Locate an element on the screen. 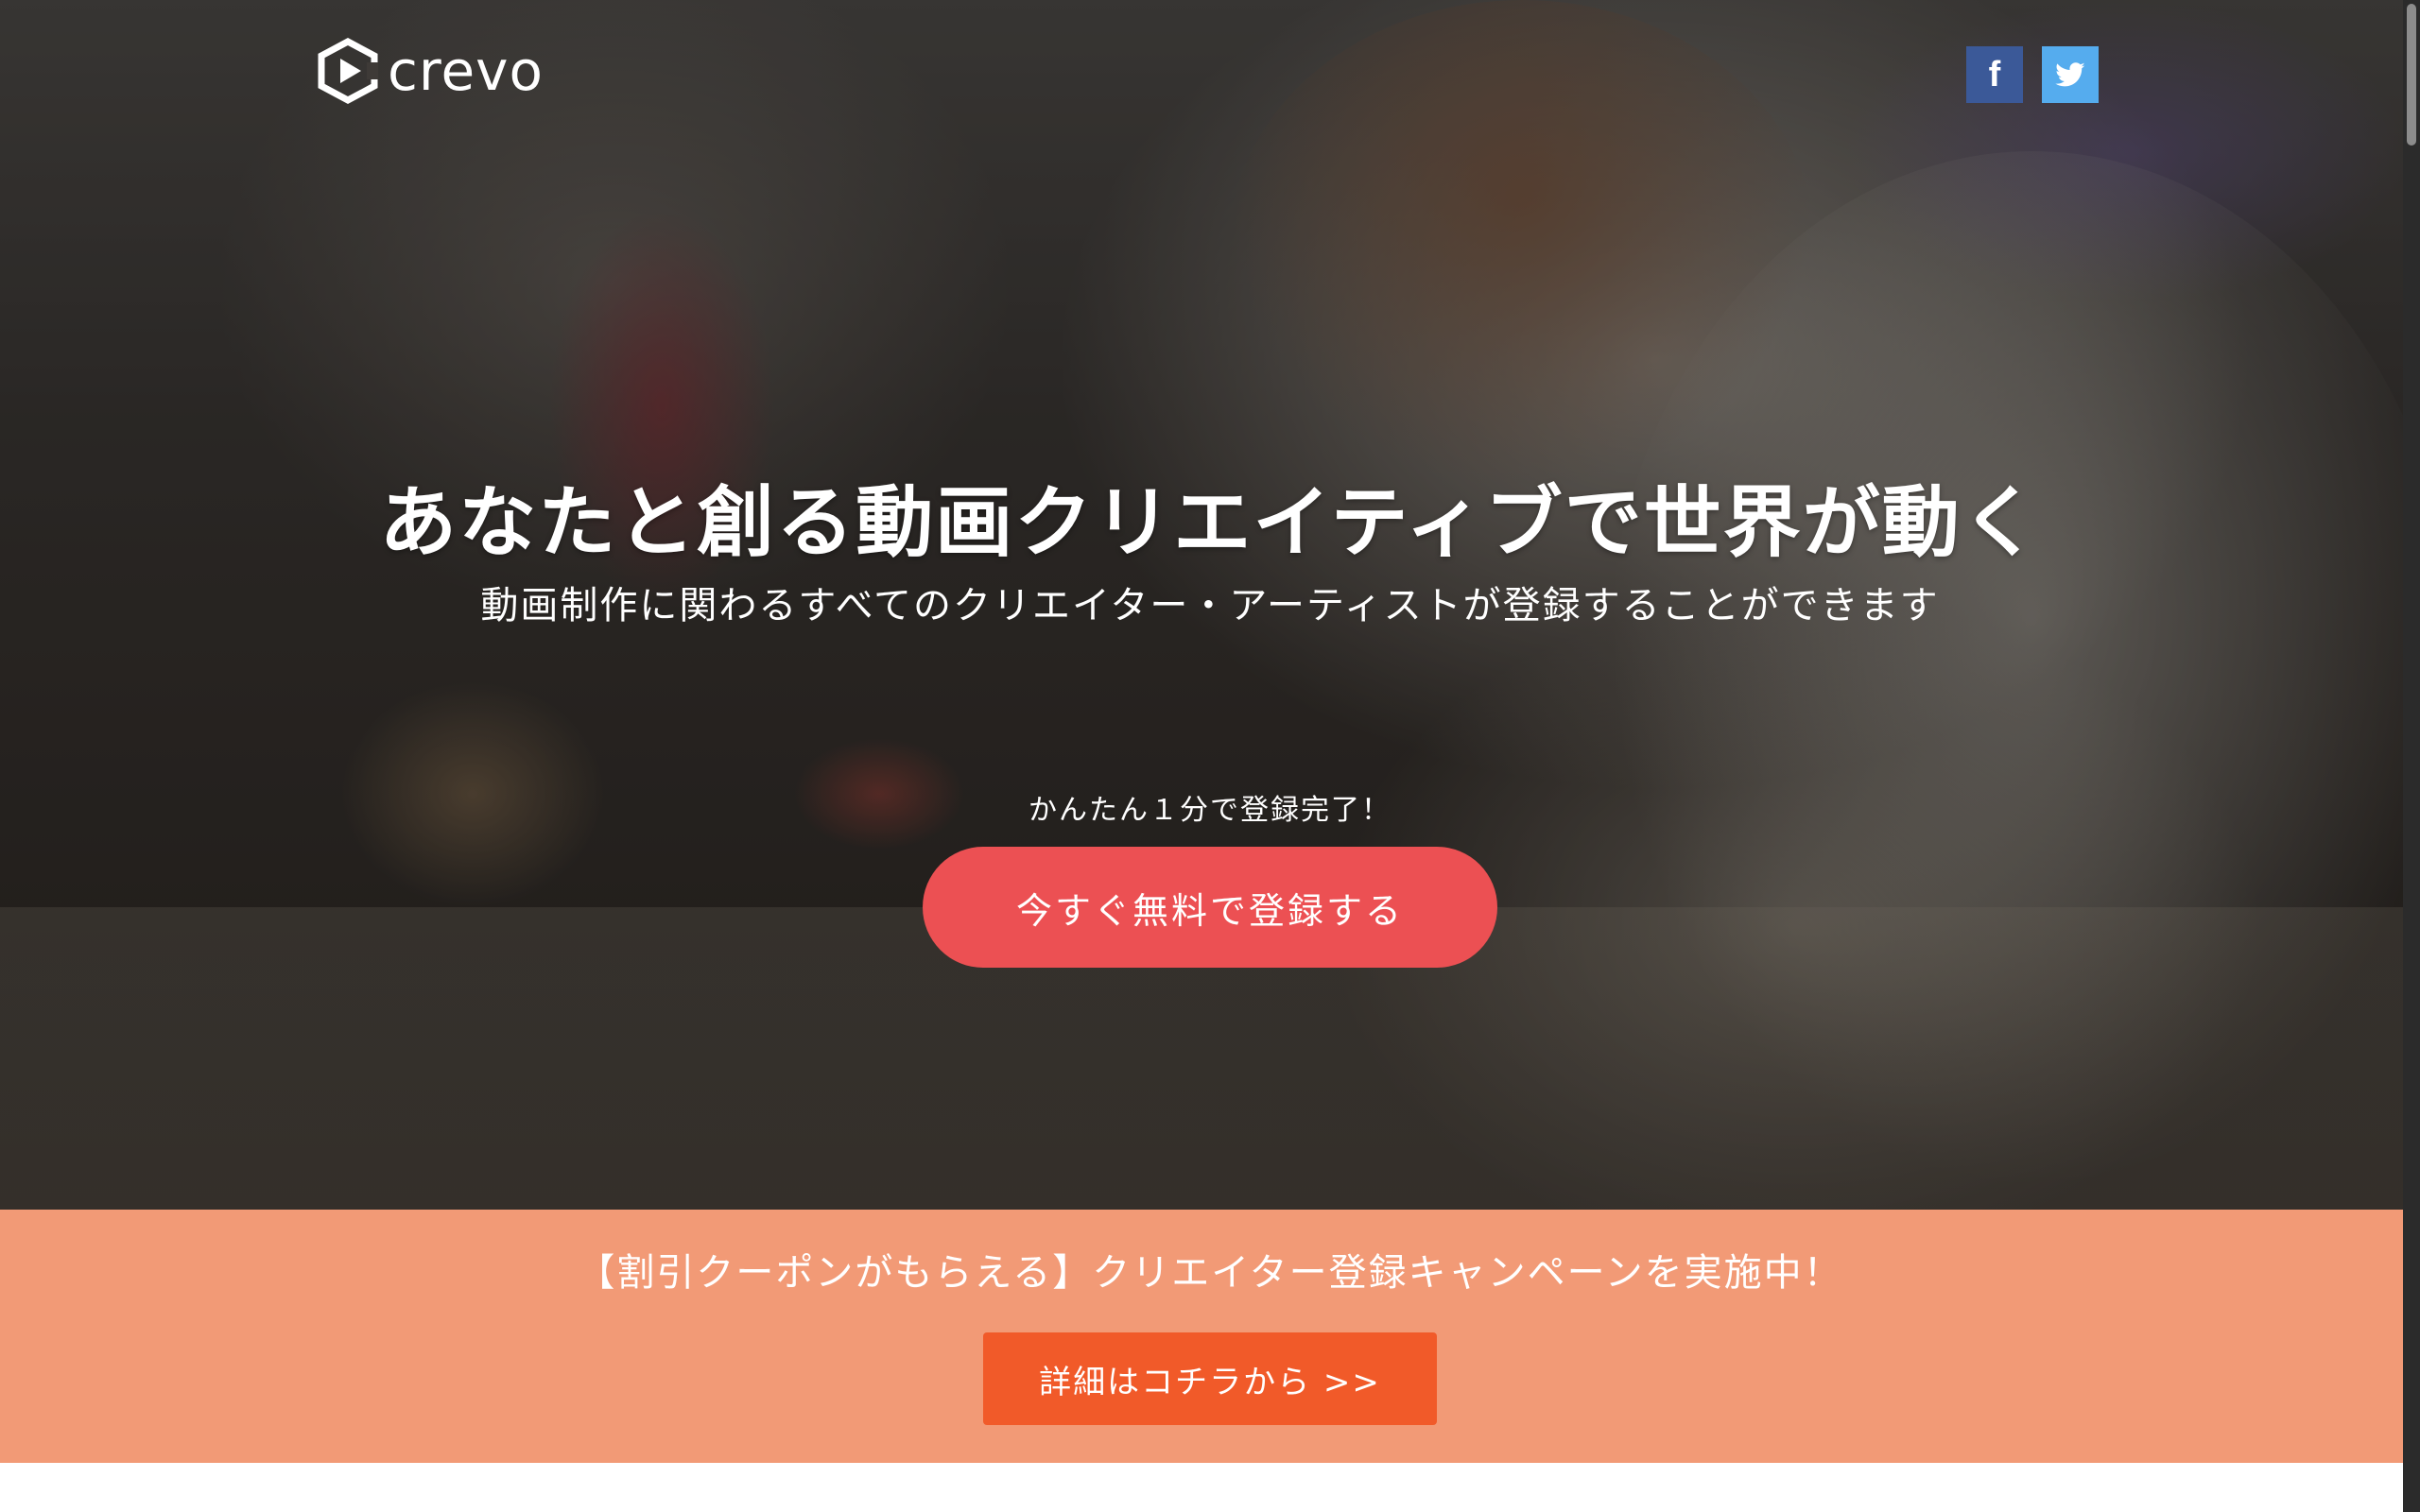 The image size is (2420, 1512). twitter-share-button is located at coordinates (2070, 74).